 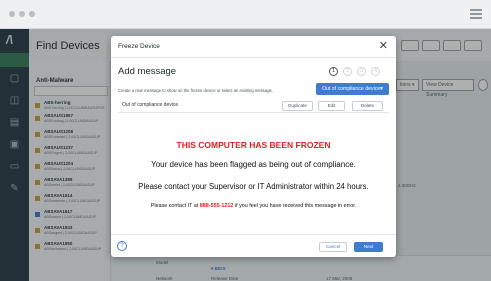 I want to click on dialog-title: Freeze Device, so click(x=139, y=46).